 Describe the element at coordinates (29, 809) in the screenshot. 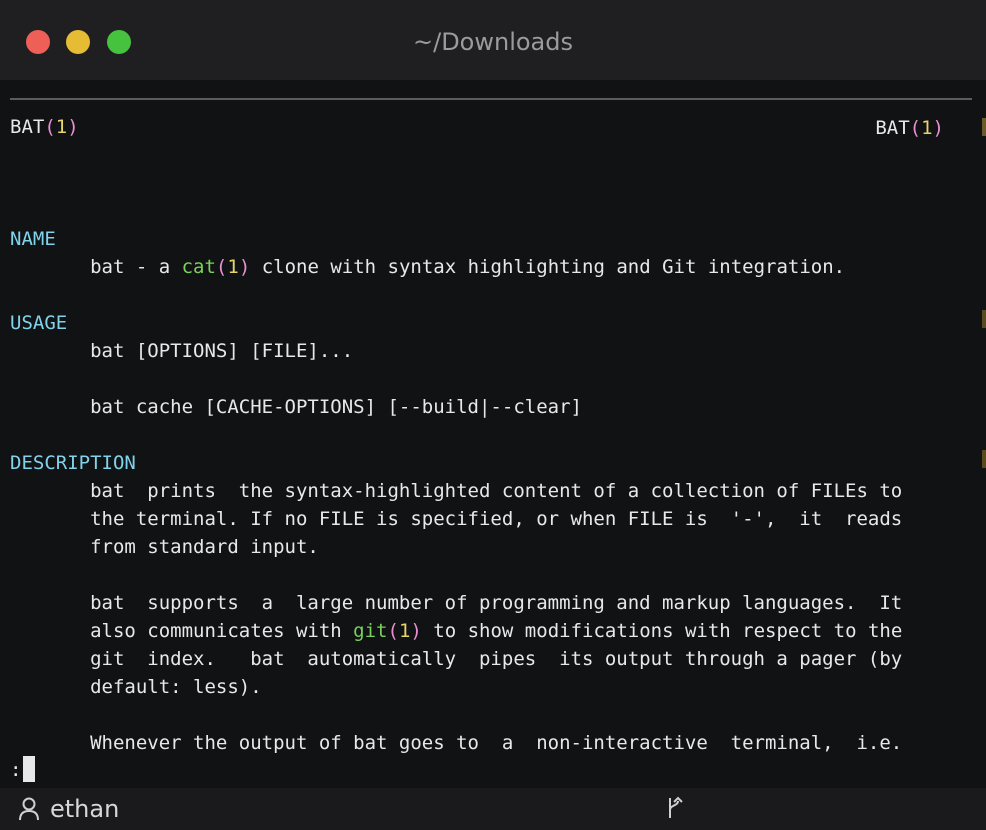

I see `person-icon` at that location.